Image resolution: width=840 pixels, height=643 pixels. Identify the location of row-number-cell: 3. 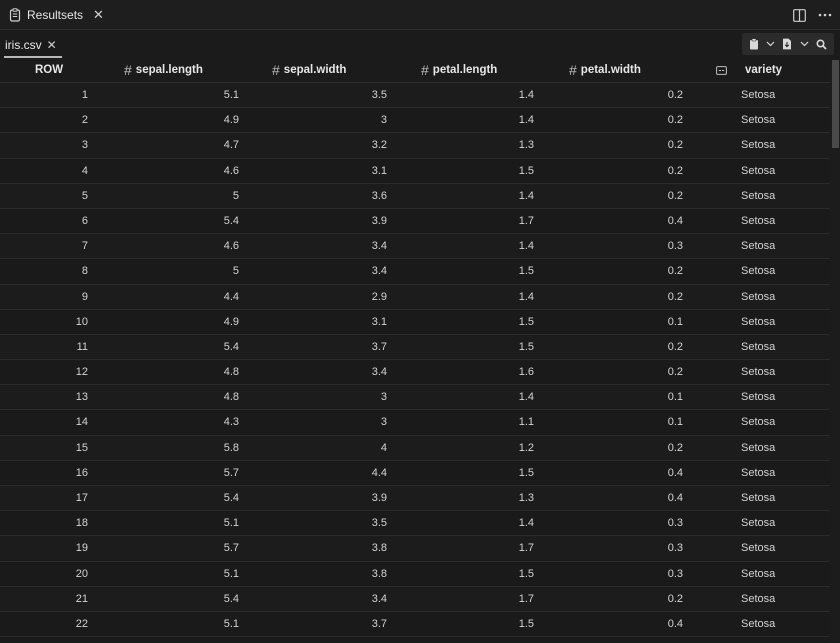
(44, 145).